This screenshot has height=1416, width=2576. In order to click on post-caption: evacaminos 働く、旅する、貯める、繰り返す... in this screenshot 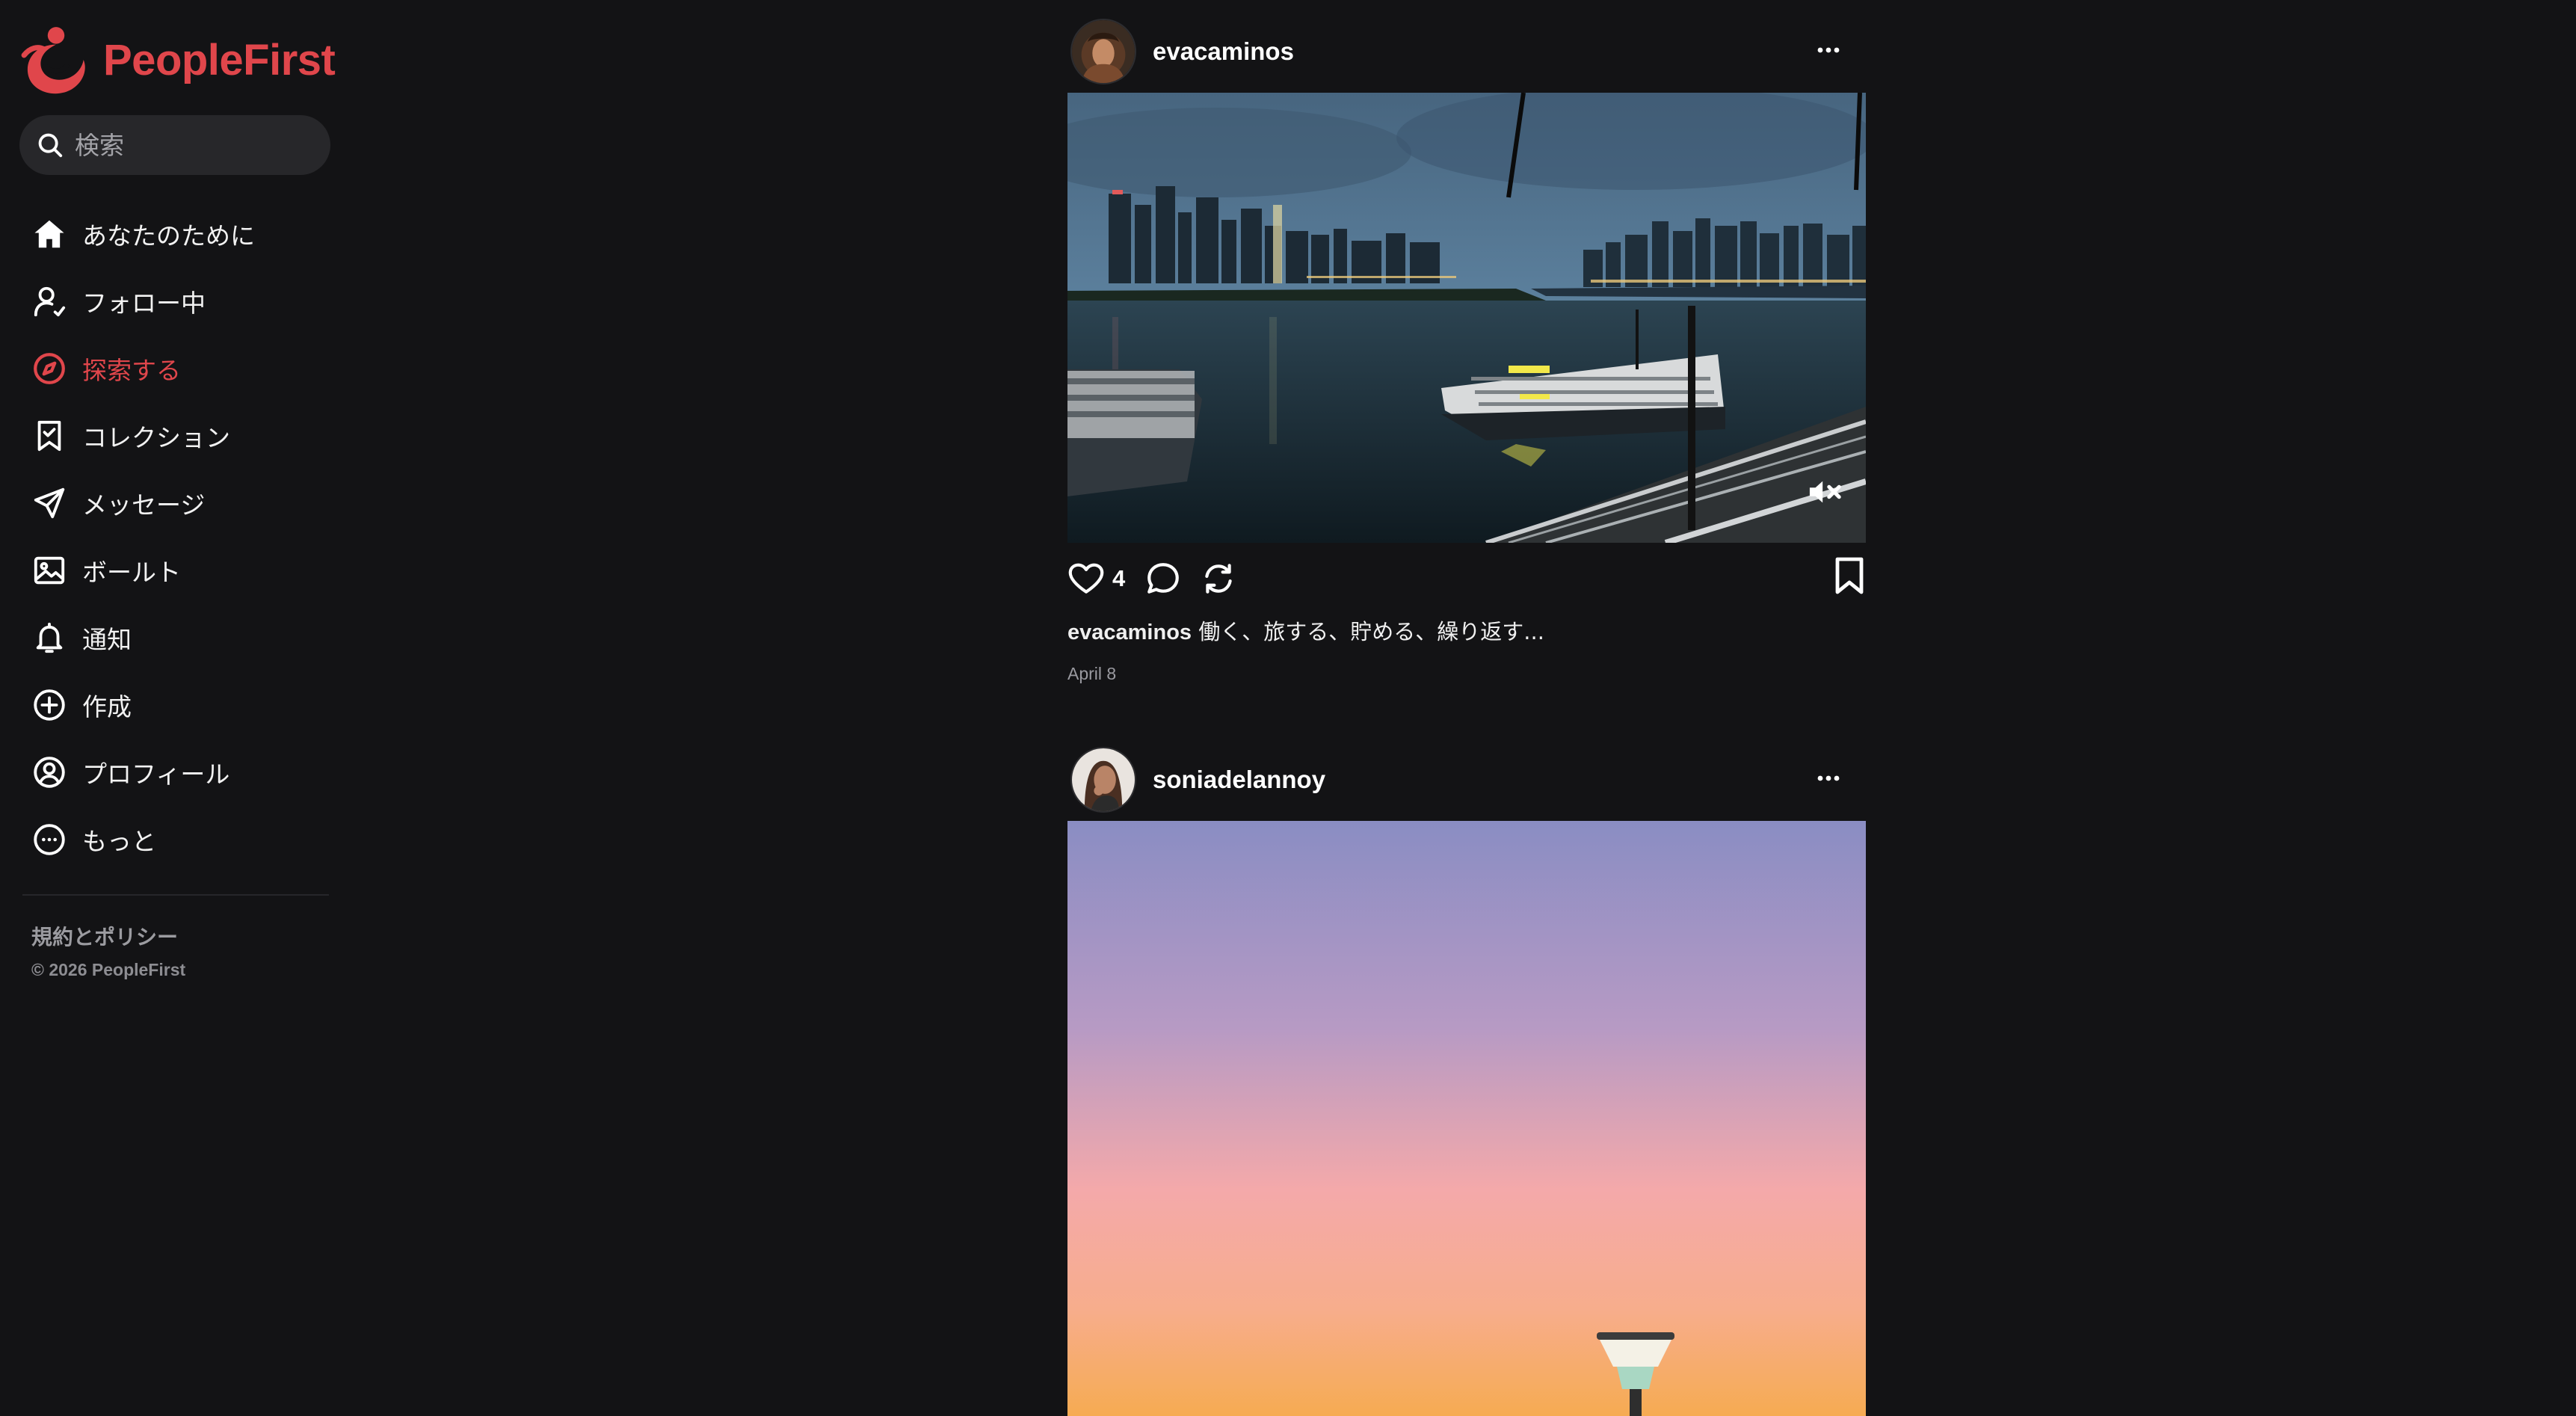, I will do `click(1467, 630)`.